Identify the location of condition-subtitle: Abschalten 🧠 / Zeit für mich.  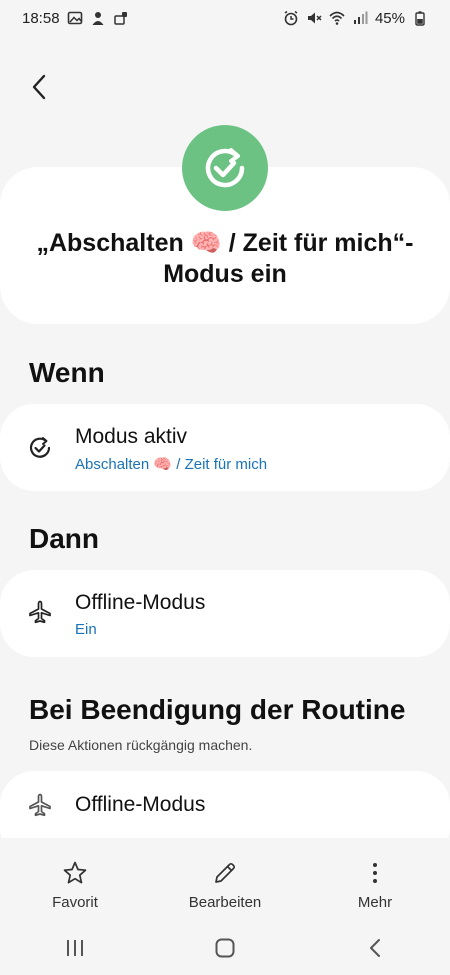
(171, 464).